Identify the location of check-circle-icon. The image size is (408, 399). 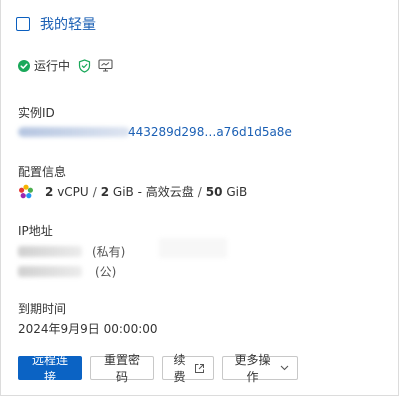
(24, 65).